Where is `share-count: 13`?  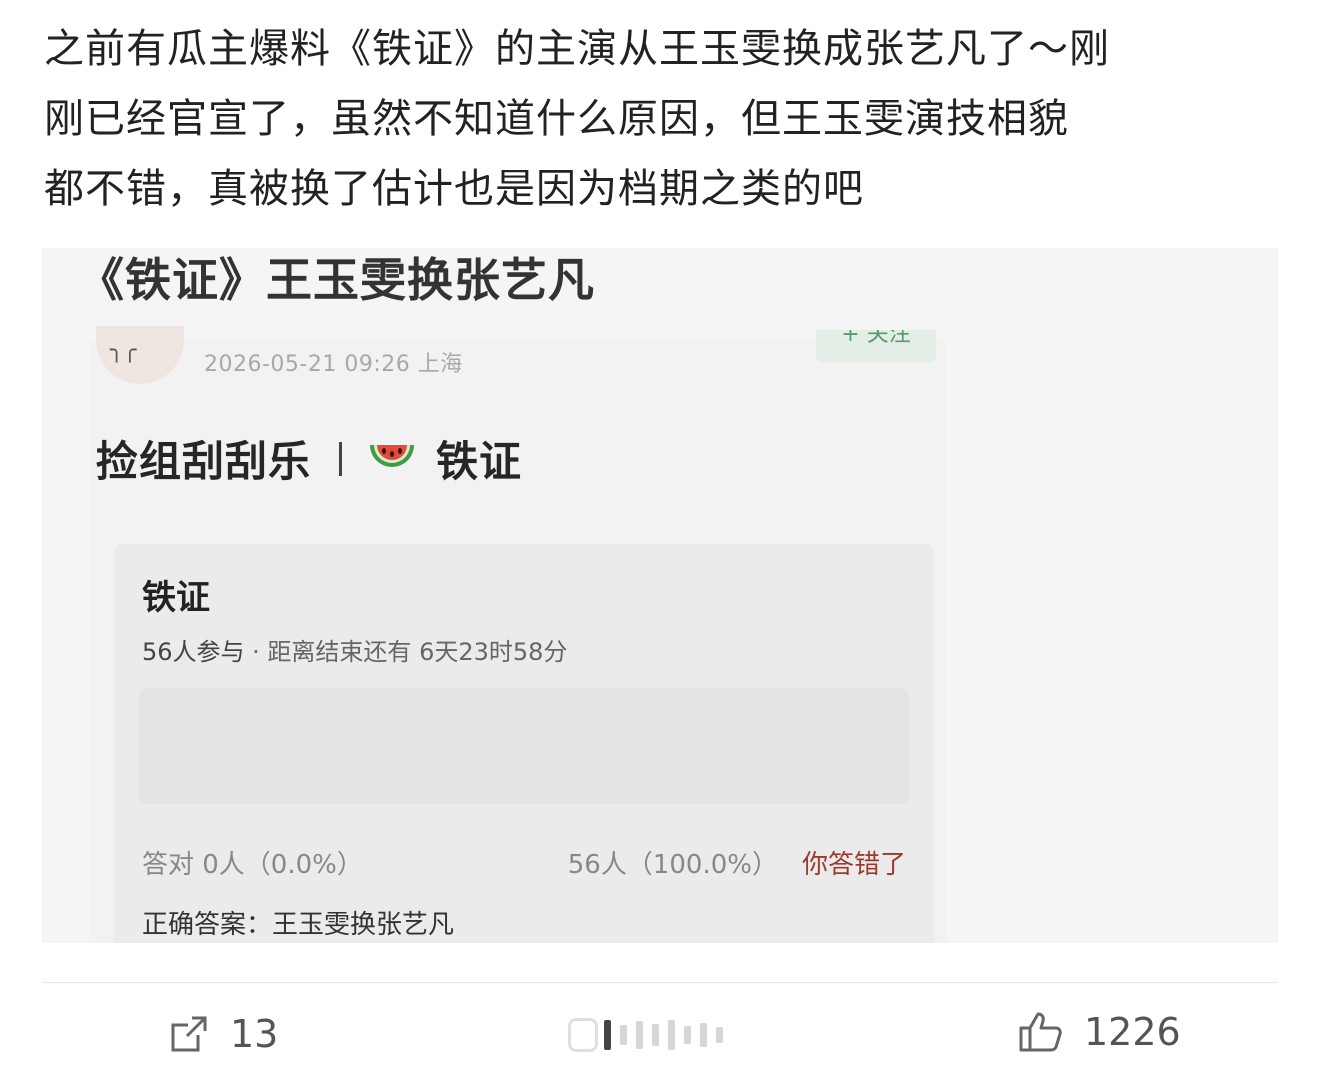
share-count: 13 is located at coordinates (254, 1034).